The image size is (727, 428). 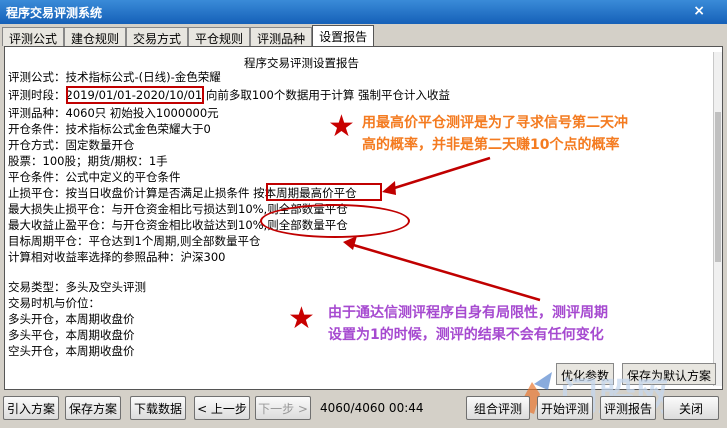 What do you see at coordinates (372, 408) in the screenshot?
I see `progress-status: 4060/4060 00:44` at bounding box center [372, 408].